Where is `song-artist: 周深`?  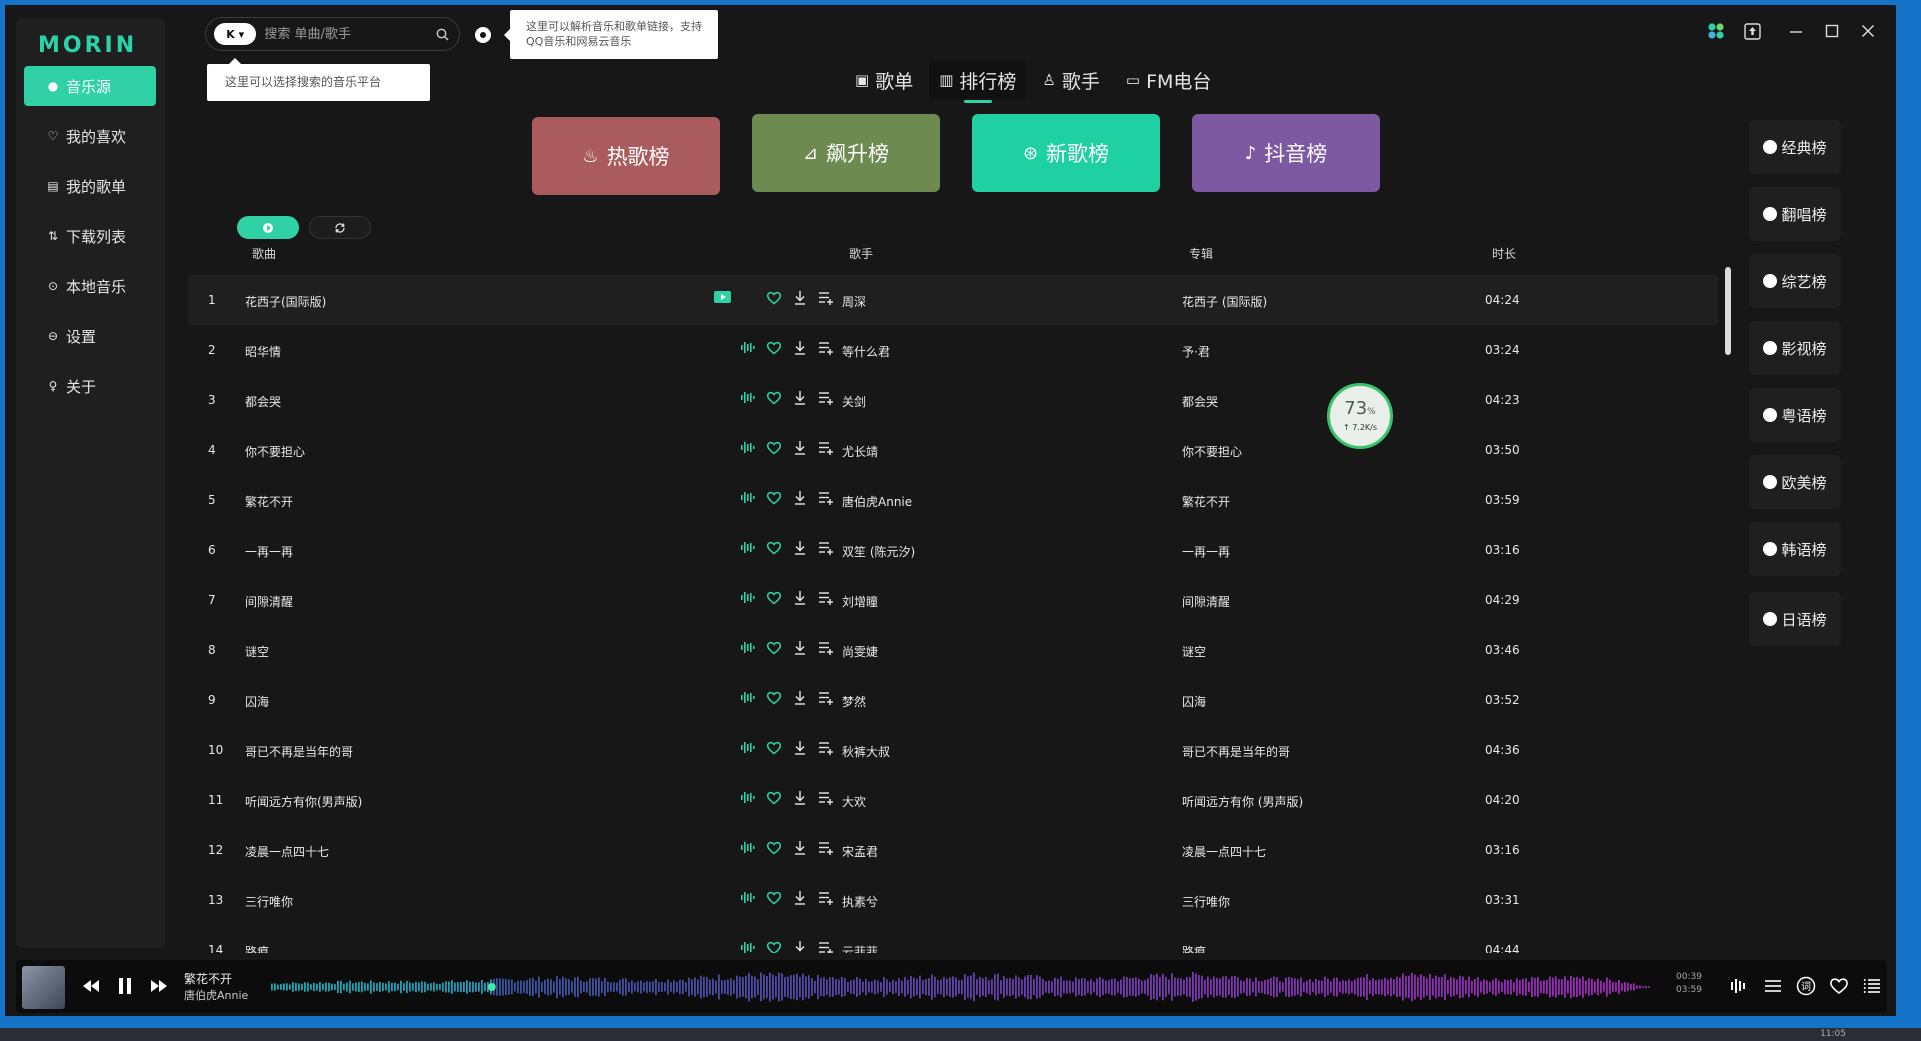 song-artist: 周深 is located at coordinates (854, 301).